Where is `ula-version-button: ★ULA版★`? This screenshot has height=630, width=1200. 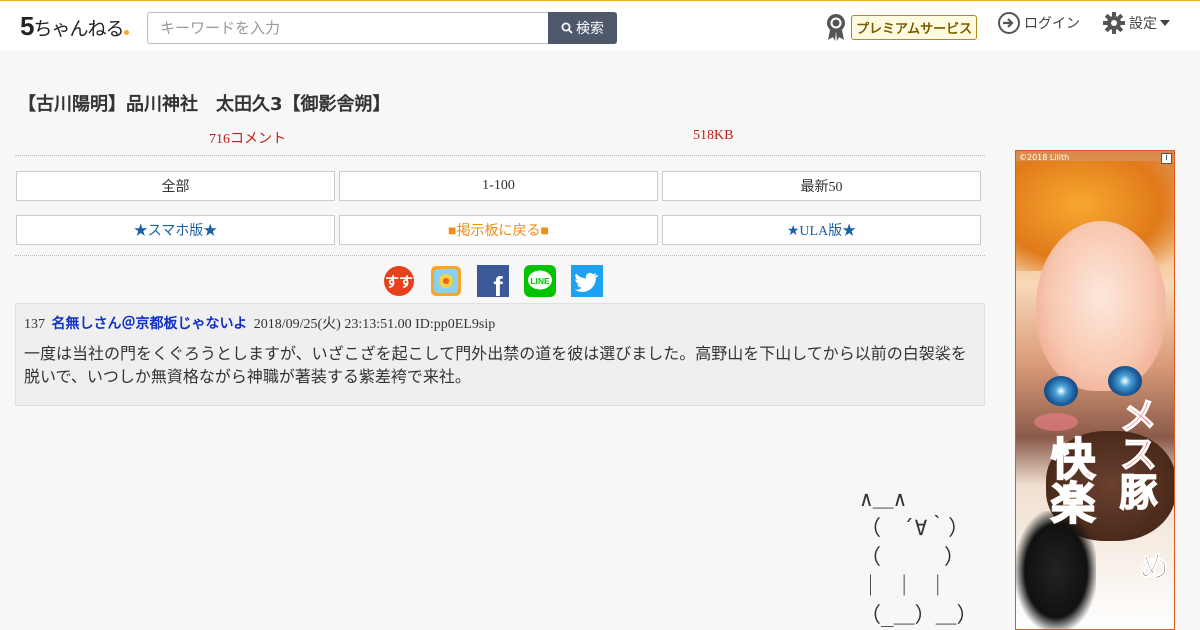
ula-version-button: ★ULA版★ is located at coordinates (821, 230).